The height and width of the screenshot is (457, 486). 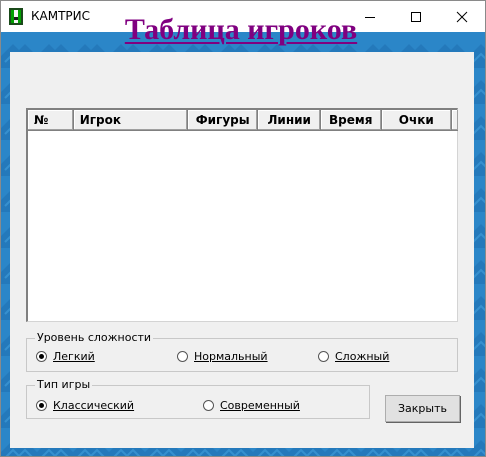 I want to click on radio-normal-indicator, so click(x=182, y=356).